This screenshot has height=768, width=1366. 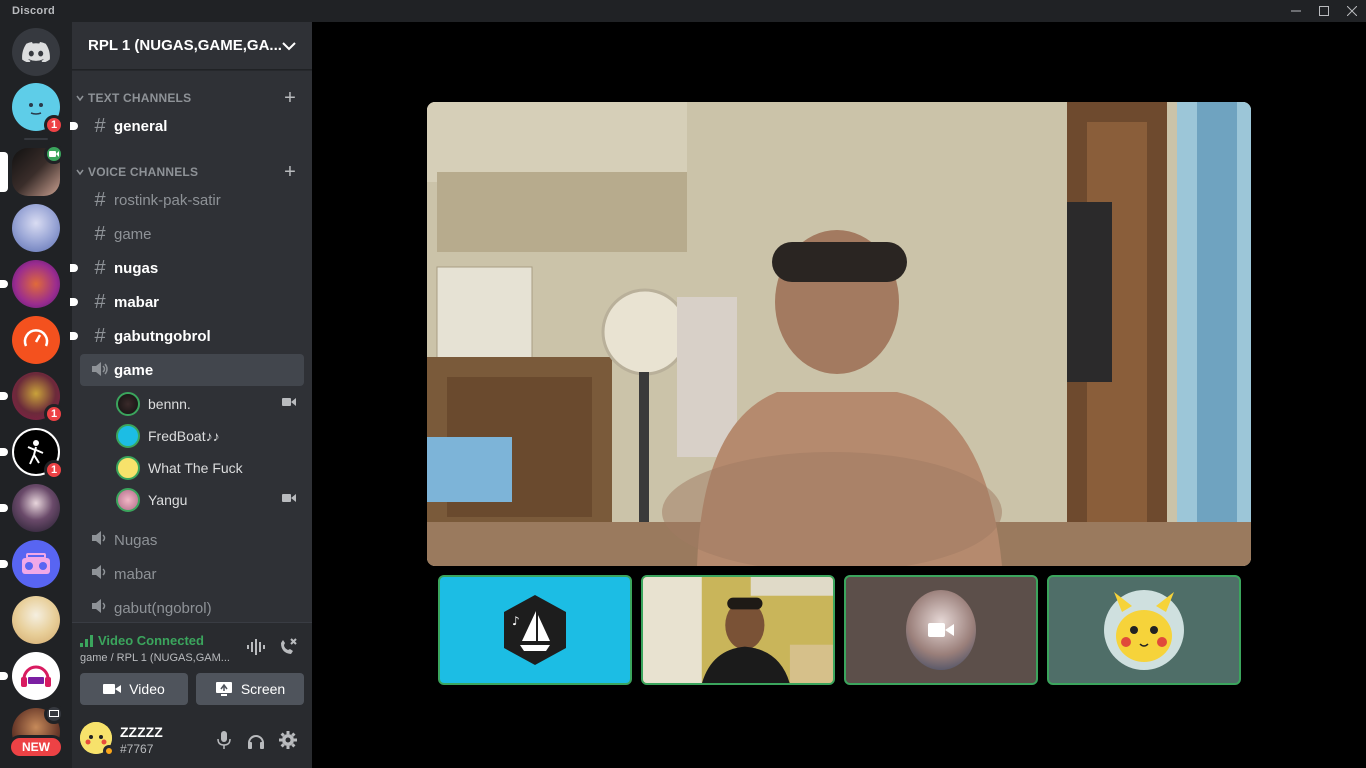 What do you see at coordinates (256, 740) in the screenshot?
I see `deafen-button` at bounding box center [256, 740].